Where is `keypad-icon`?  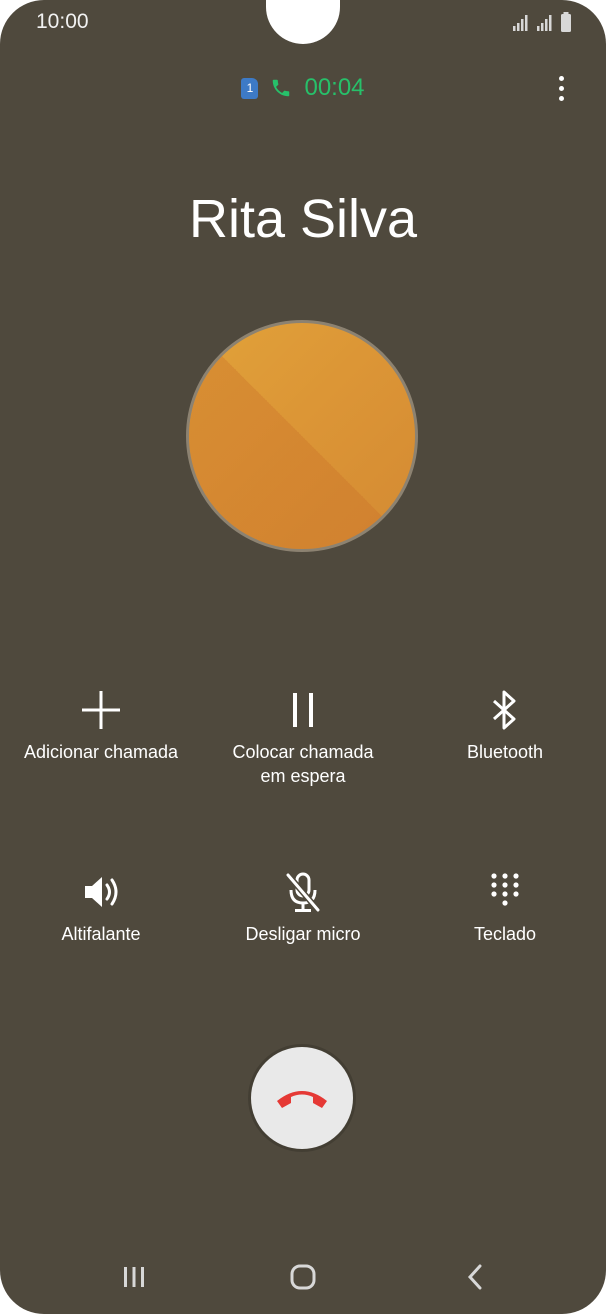 keypad-icon is located at coordinates (505, 889).